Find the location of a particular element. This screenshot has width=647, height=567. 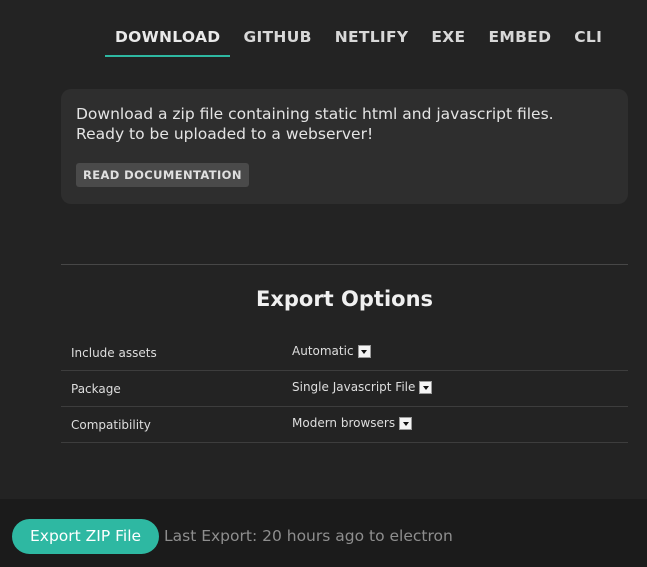

include-assets-select: Automatic is located at coordinates (331, 351).